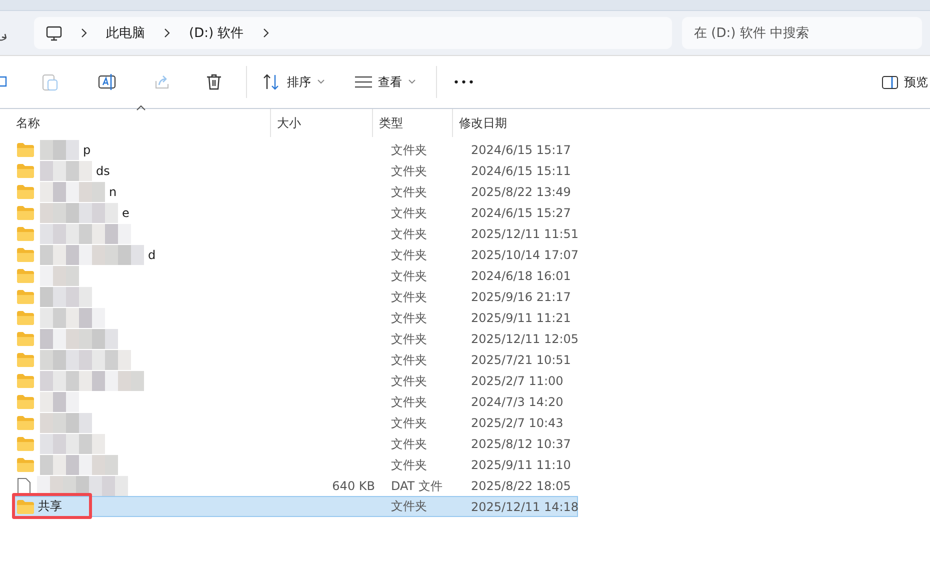  What do you see at coordinates (295, 443) in the screenshot?
I see `file-row: 文件夹 2025/8/12 10:37` at bounding box center [295, 443].